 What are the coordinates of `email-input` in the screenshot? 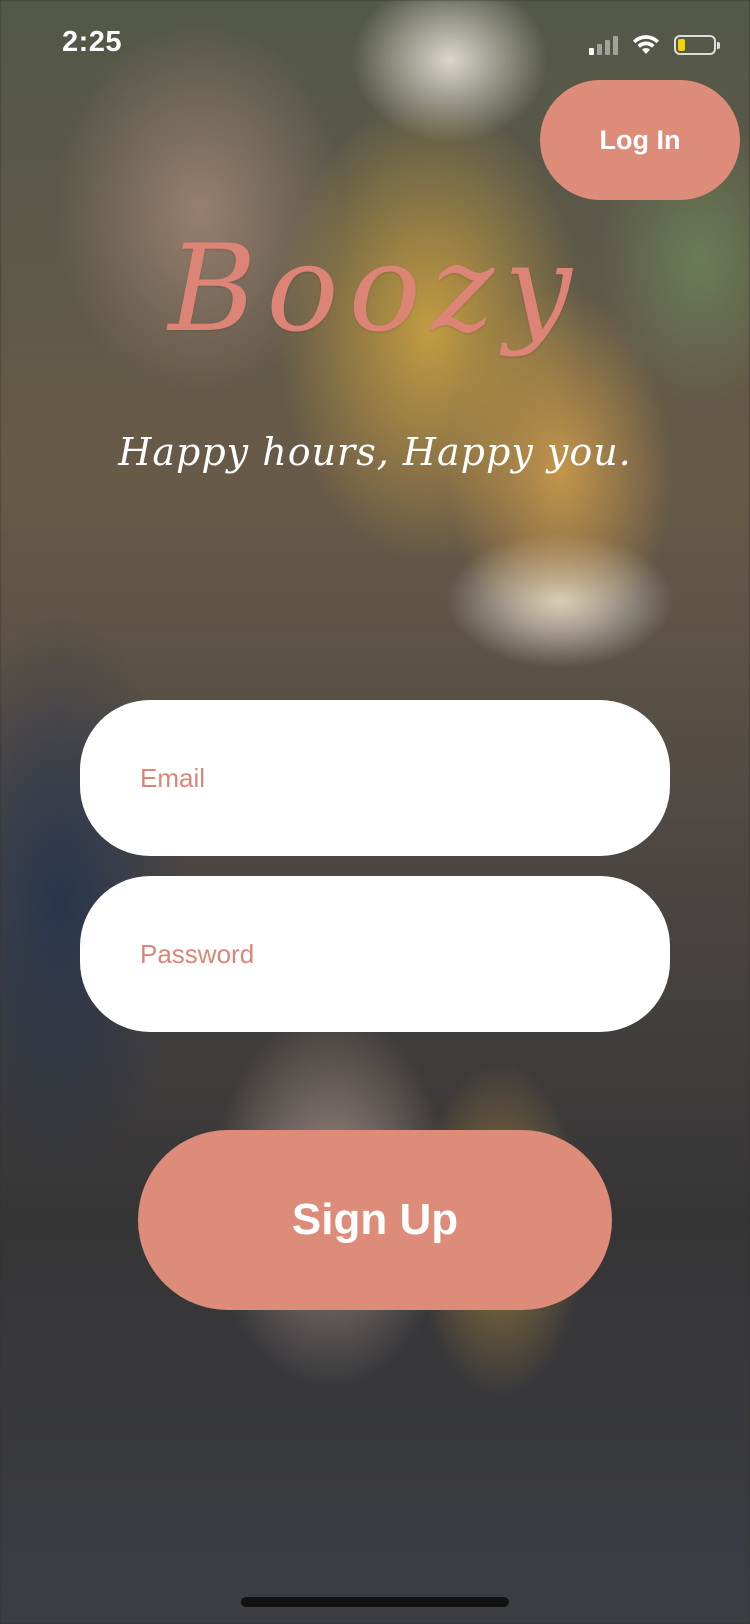 It's located at (405, 778).